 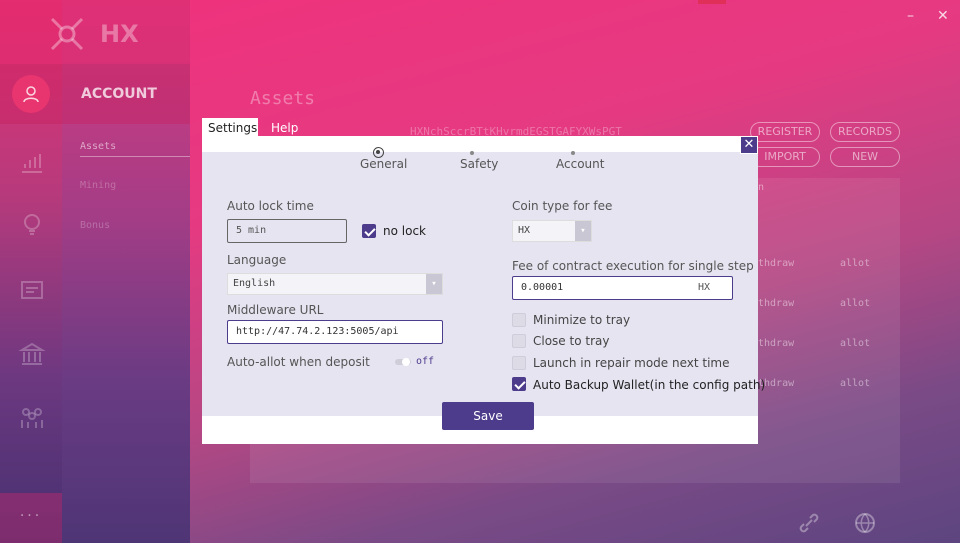 I want to click on auto-allot-toggle, so click(x=403, y=362).